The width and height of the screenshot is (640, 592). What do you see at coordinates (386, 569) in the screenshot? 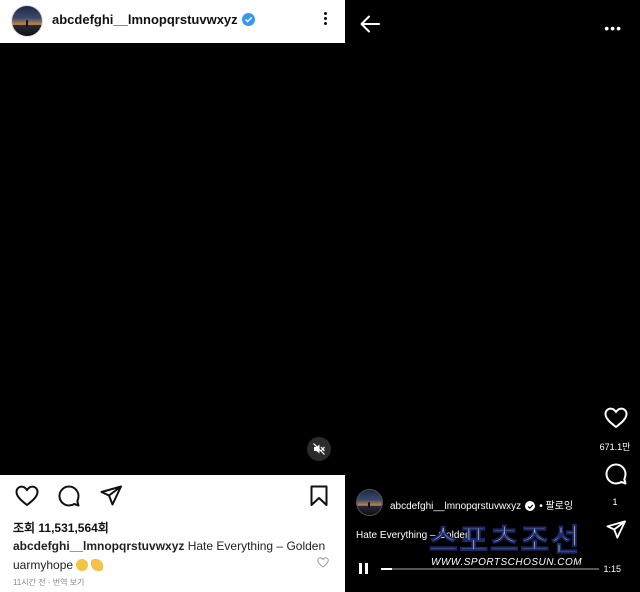
I see `progress-fill` at bounding box center [386, 569].